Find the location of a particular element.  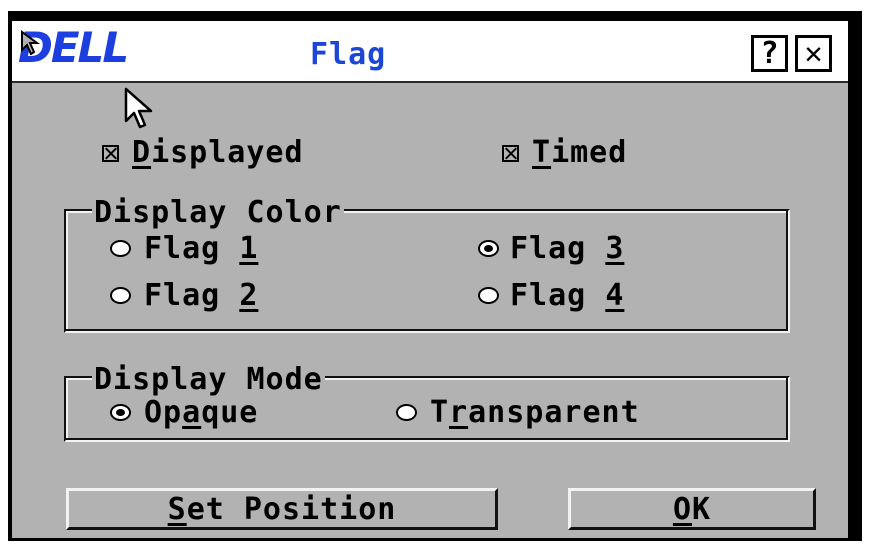

flag-1-label: Flag 1 is located at coordinates (201, 249).